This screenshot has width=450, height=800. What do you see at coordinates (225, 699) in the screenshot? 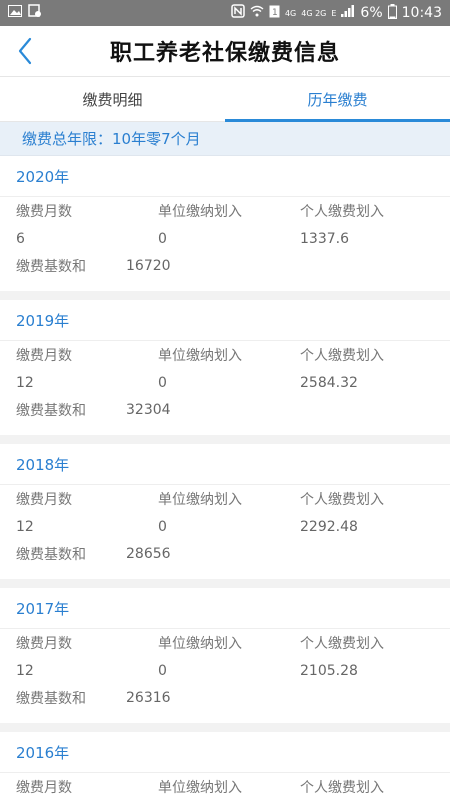
I see `base-row: 缴费基数和 26316` at bounding box center [225, 699].